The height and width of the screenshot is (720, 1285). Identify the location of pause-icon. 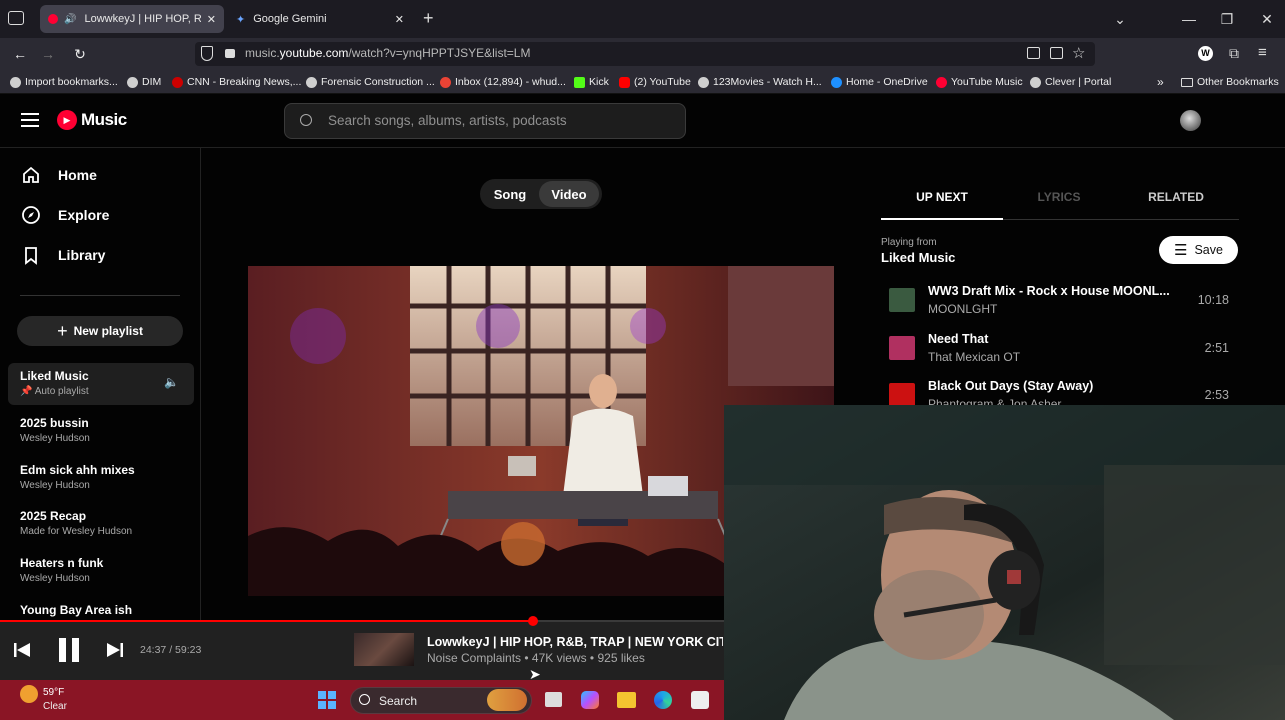
(69, 650).